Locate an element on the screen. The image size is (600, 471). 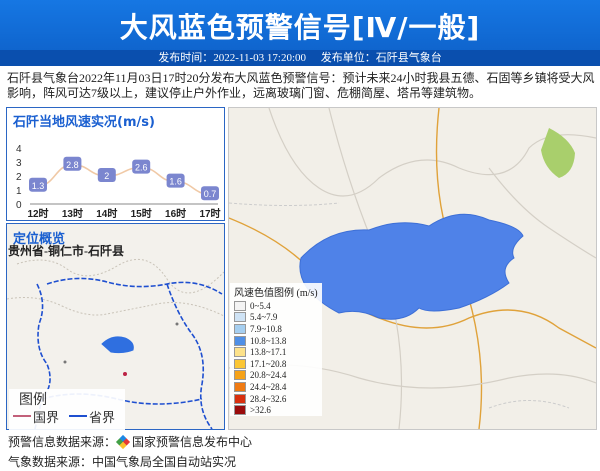
color-legend-label: 17.1~20.8 is located at coordinates (268, 363).